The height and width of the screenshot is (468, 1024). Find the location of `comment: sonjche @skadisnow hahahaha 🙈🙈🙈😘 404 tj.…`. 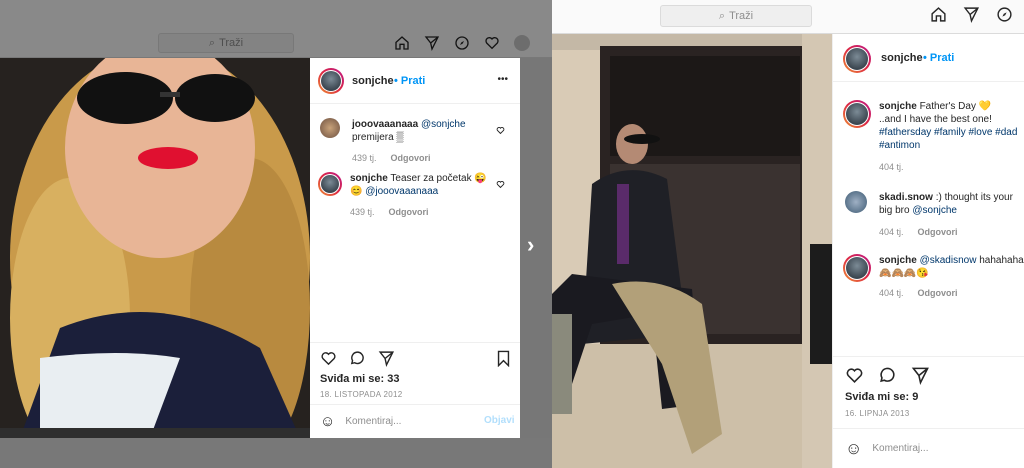

comment: sonjche @skadisnow hahahaha 🙈🙈🙈😘 404 tj.… is located at coordinates (933, 276).